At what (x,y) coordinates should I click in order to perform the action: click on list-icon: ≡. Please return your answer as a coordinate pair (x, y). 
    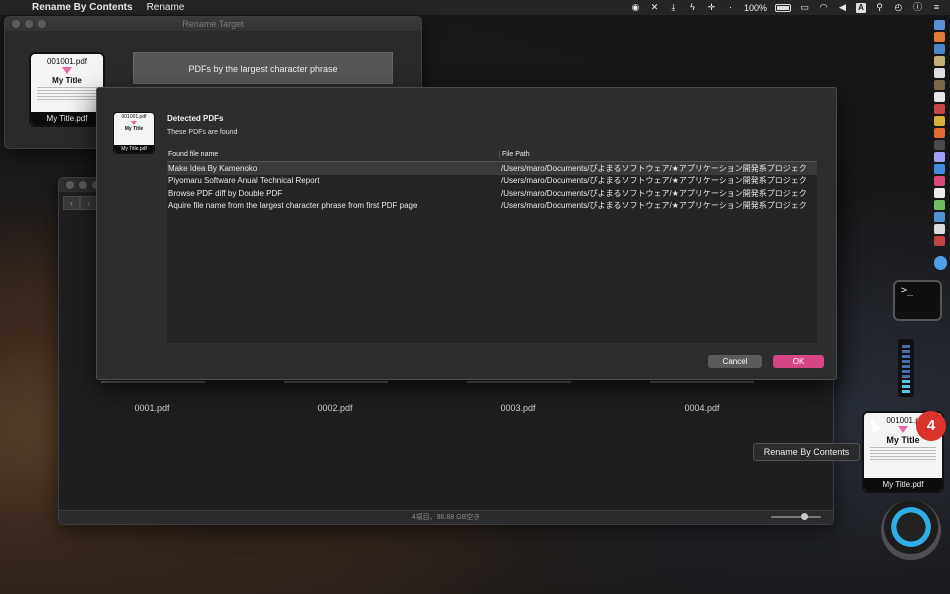
    Looking at the image, I should click on (936, 7).